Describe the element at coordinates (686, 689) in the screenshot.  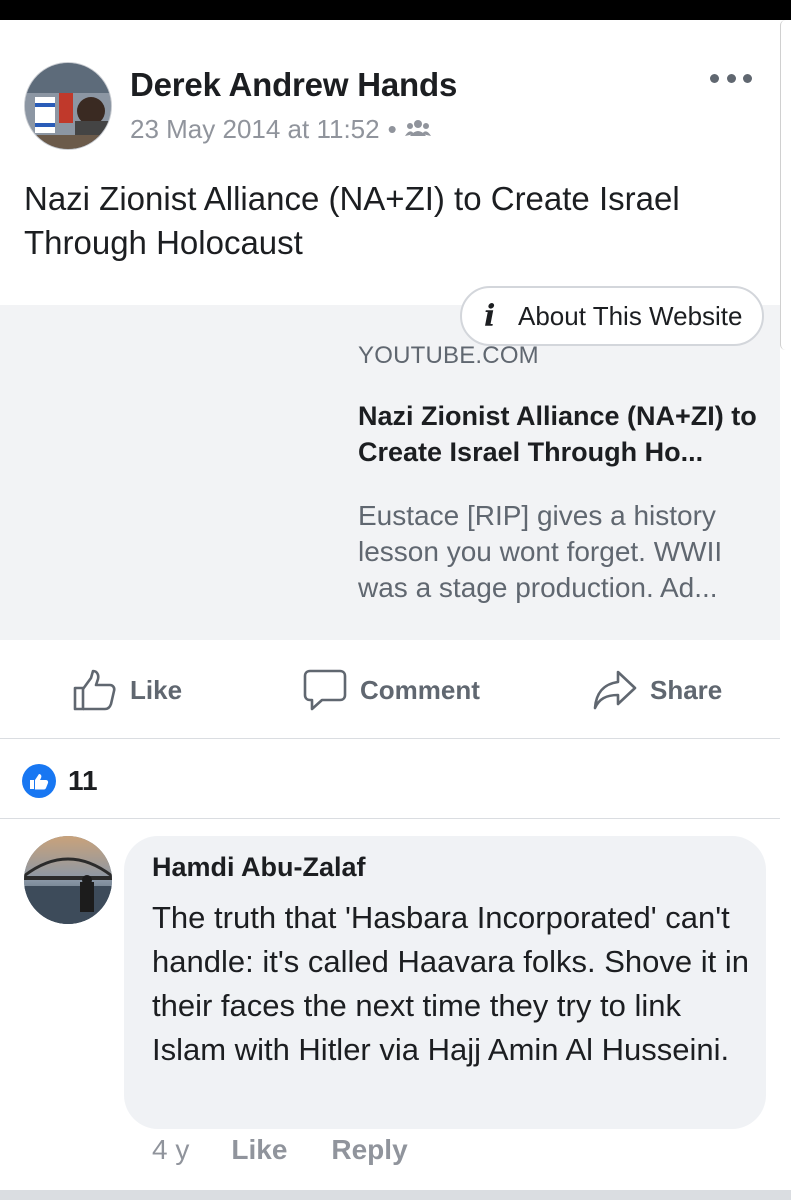
I see `share-label: Share` at that location.